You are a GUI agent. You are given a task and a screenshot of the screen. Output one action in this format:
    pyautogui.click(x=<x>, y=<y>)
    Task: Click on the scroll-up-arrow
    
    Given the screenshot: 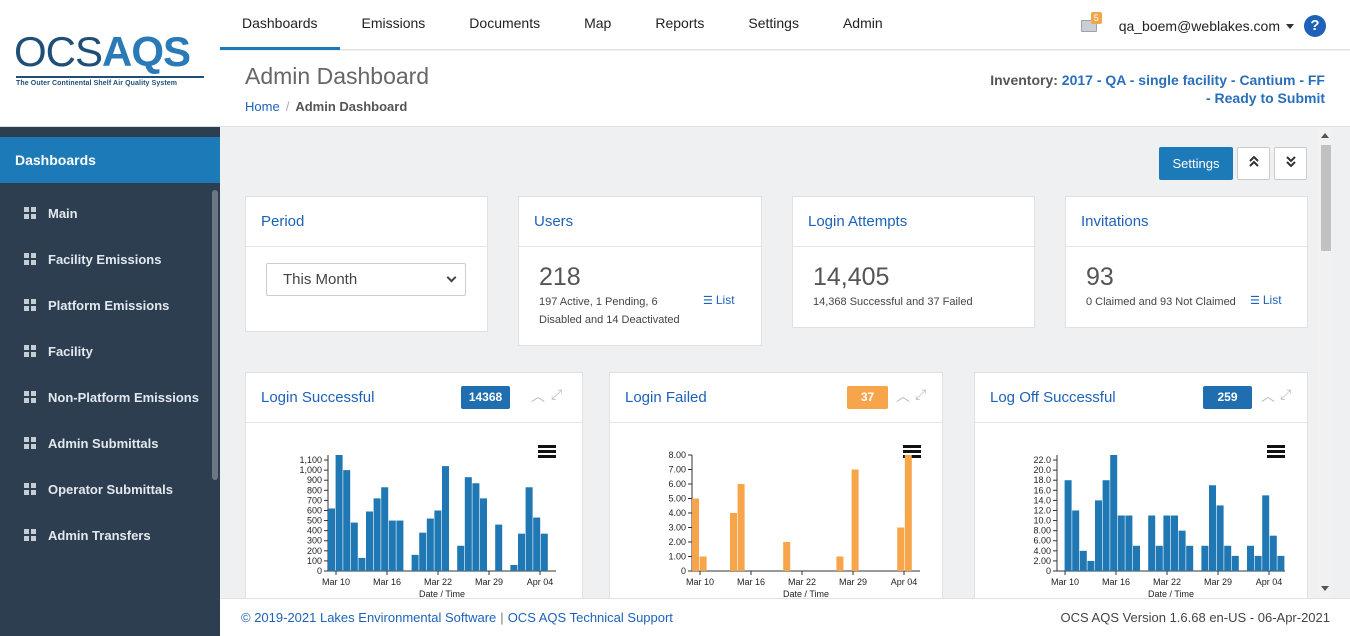 What is the action you would take?
    pyautogui.click(x=1325, y=135)
    